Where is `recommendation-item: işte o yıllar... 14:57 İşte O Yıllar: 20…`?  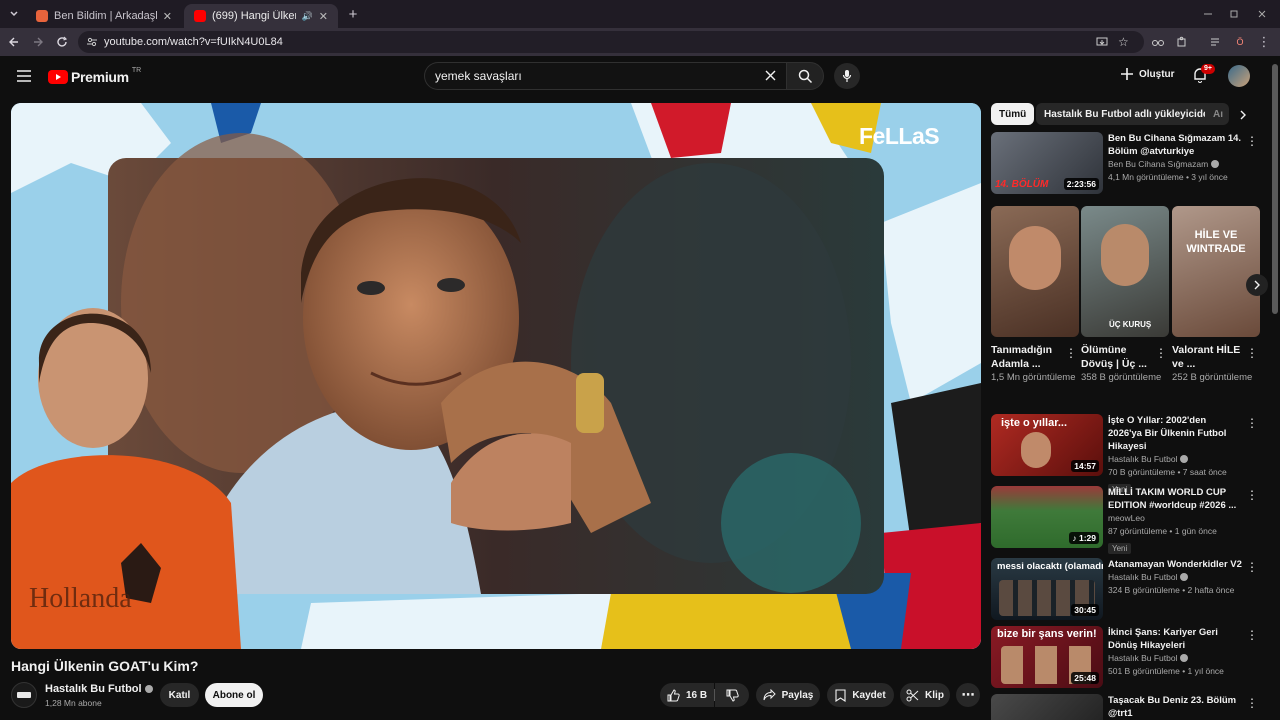
recommendation-item: işte o yıllar... 14:57 İşte O Yıllar: 20… is located at coordinates (1131, 454).